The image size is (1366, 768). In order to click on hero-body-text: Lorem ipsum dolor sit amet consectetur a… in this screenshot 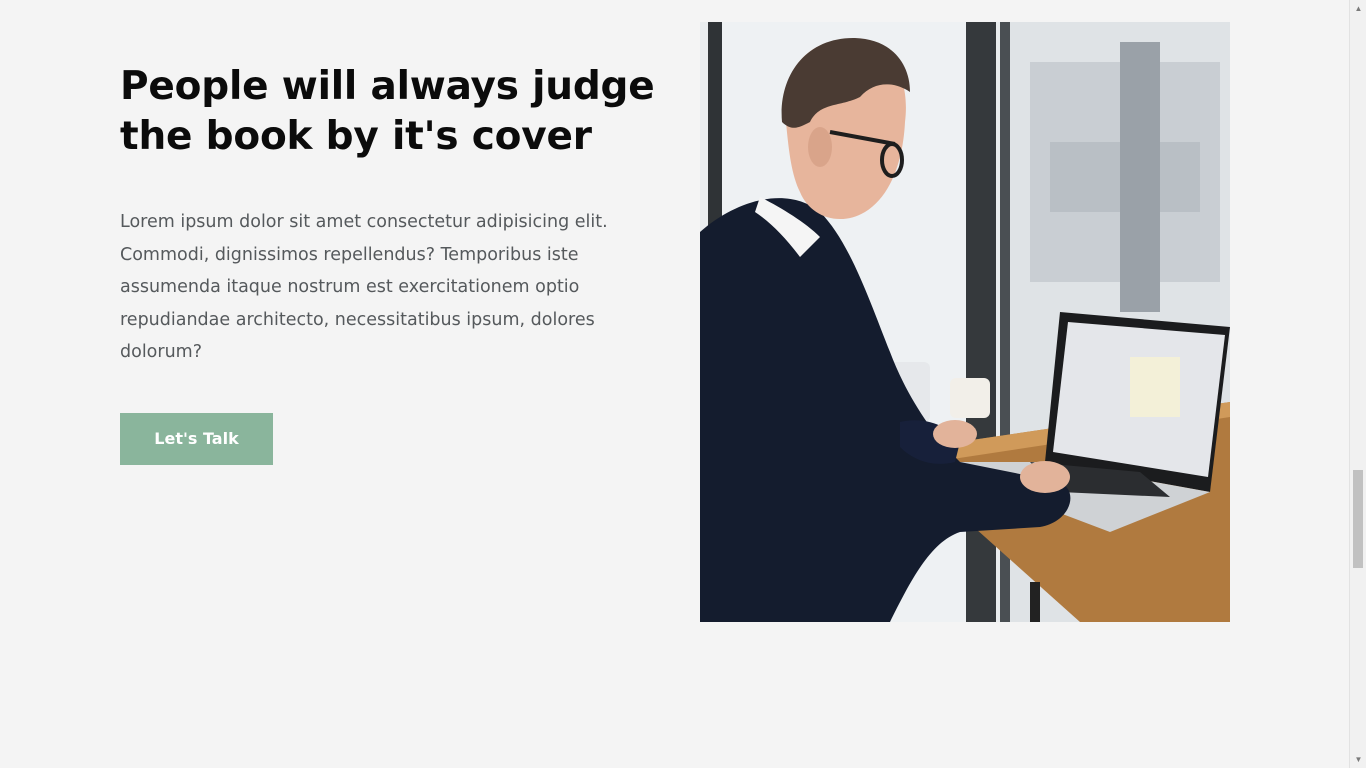, I will do `click(364, 287)`.